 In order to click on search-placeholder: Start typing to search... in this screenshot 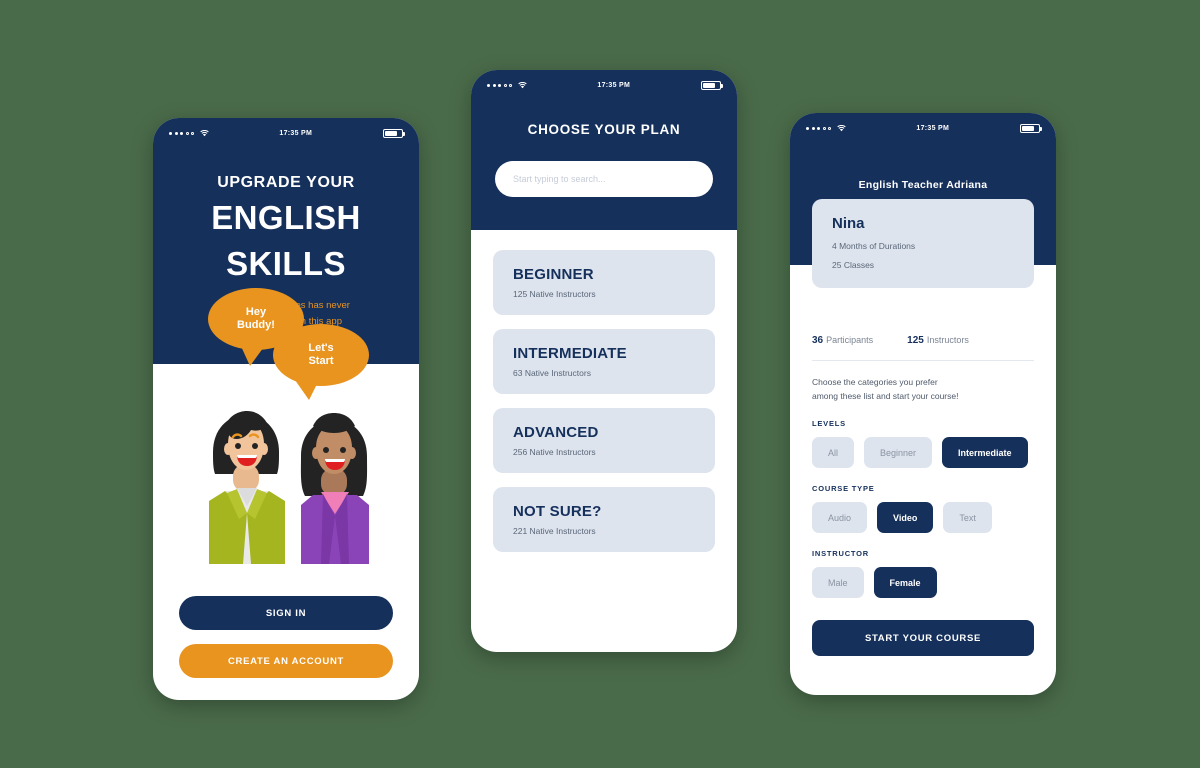, I will do `click(559, 179)`.